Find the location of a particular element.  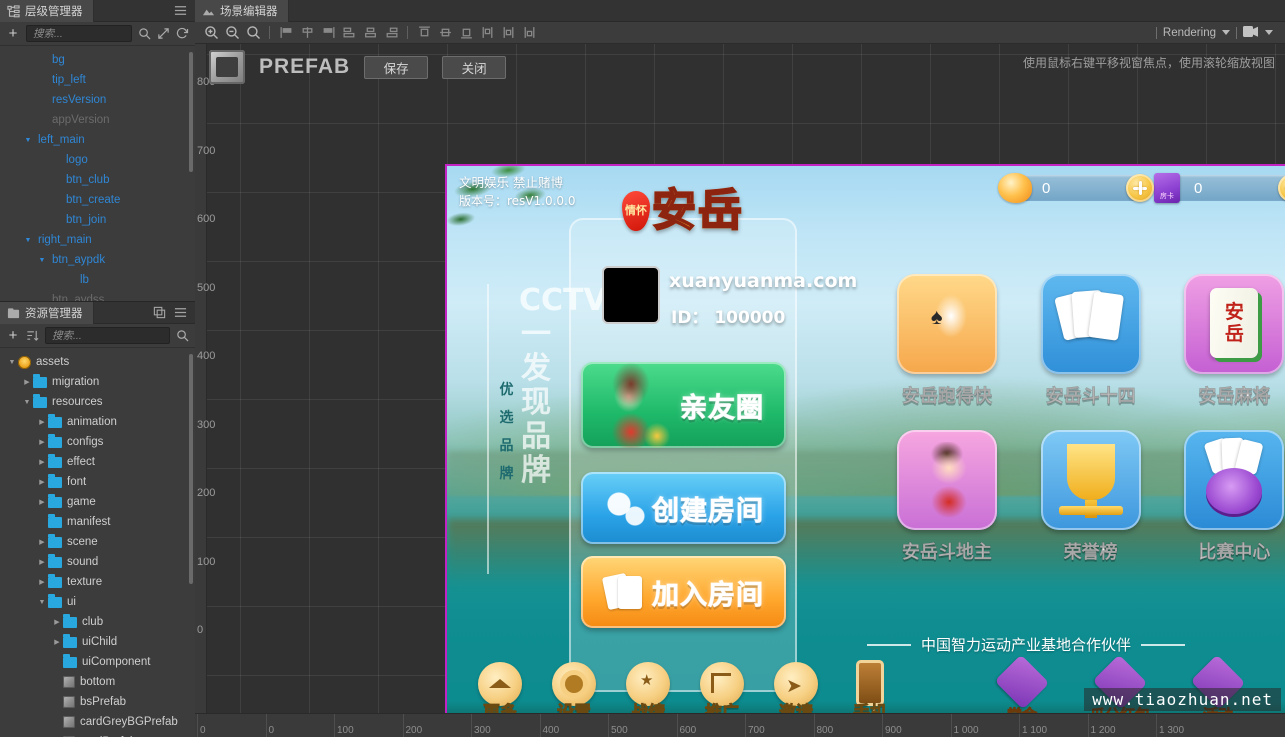

distribute-middle-icon is located at coordinates (508, 33).